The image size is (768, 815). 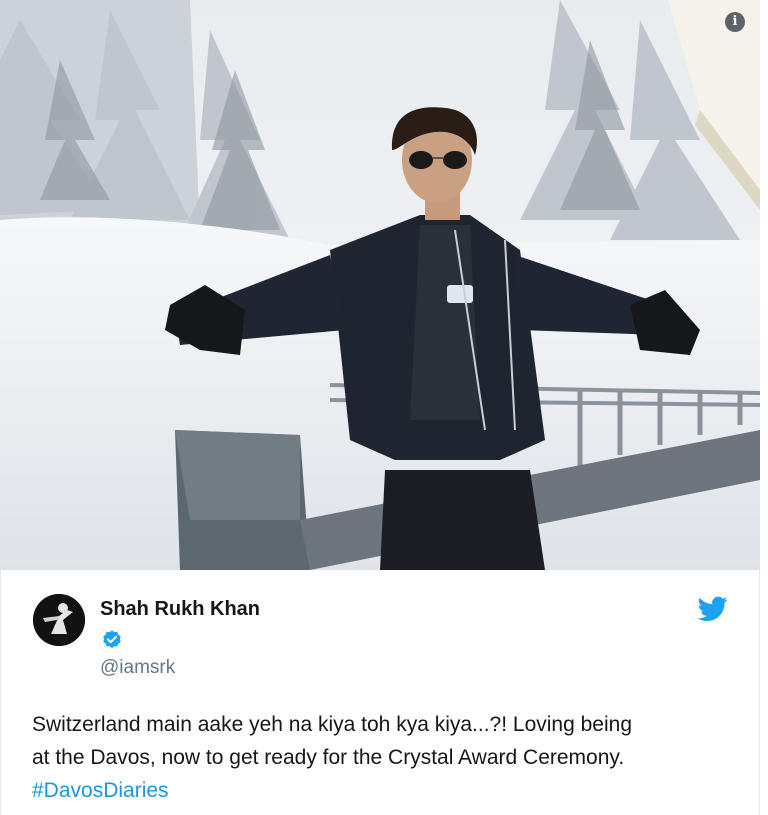 What do you see at coordinates (137, 668) in the screenshot?
I see `author-handle: @iamsrk` at bounding box center [137, 668].